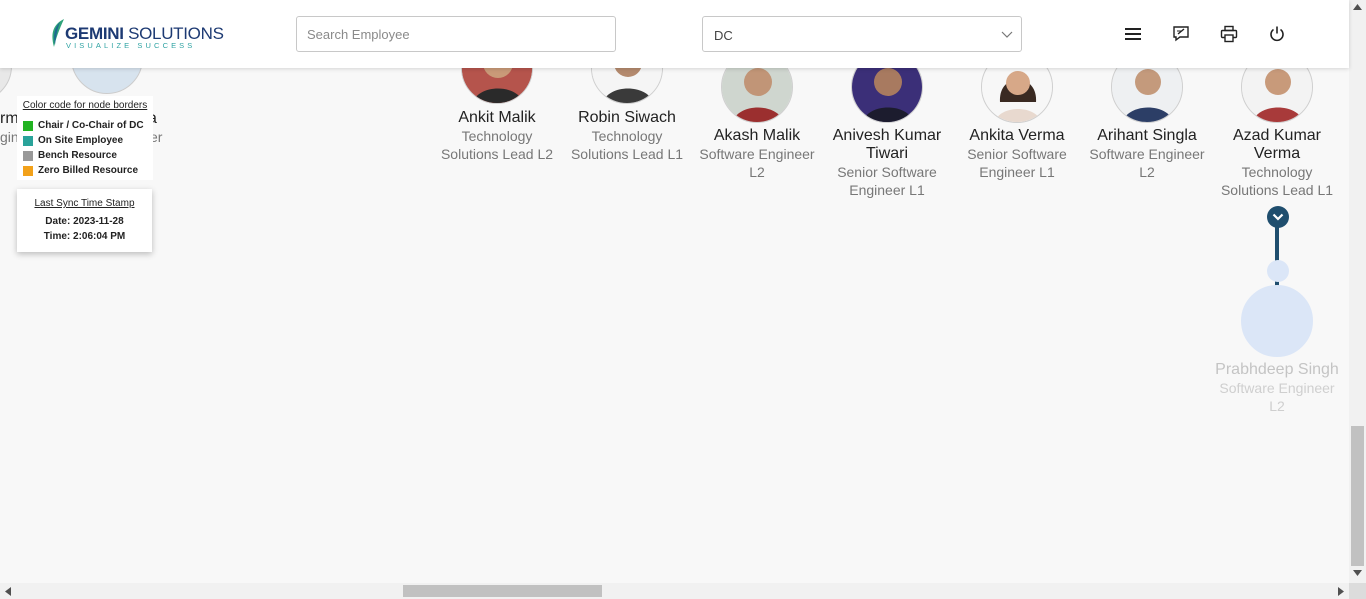 The height and width of the screenshot is (599, 1366). What do you see at coordinates (136, 34) in the screenshot?
I see `gemini-solutions-logo: GEMINI SOLUTIONS VISUALIZE SUCCESS` at bounding box center [136, 34].